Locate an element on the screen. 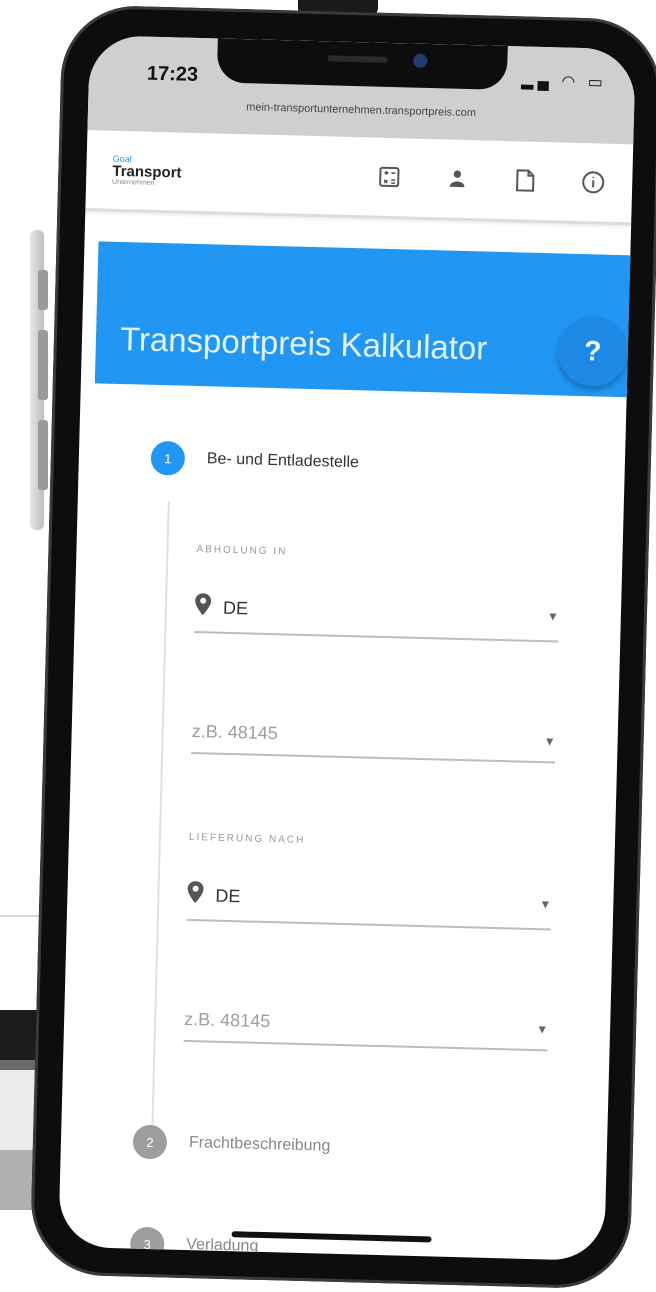  calculator-icon is located at coordinates (389, 177).